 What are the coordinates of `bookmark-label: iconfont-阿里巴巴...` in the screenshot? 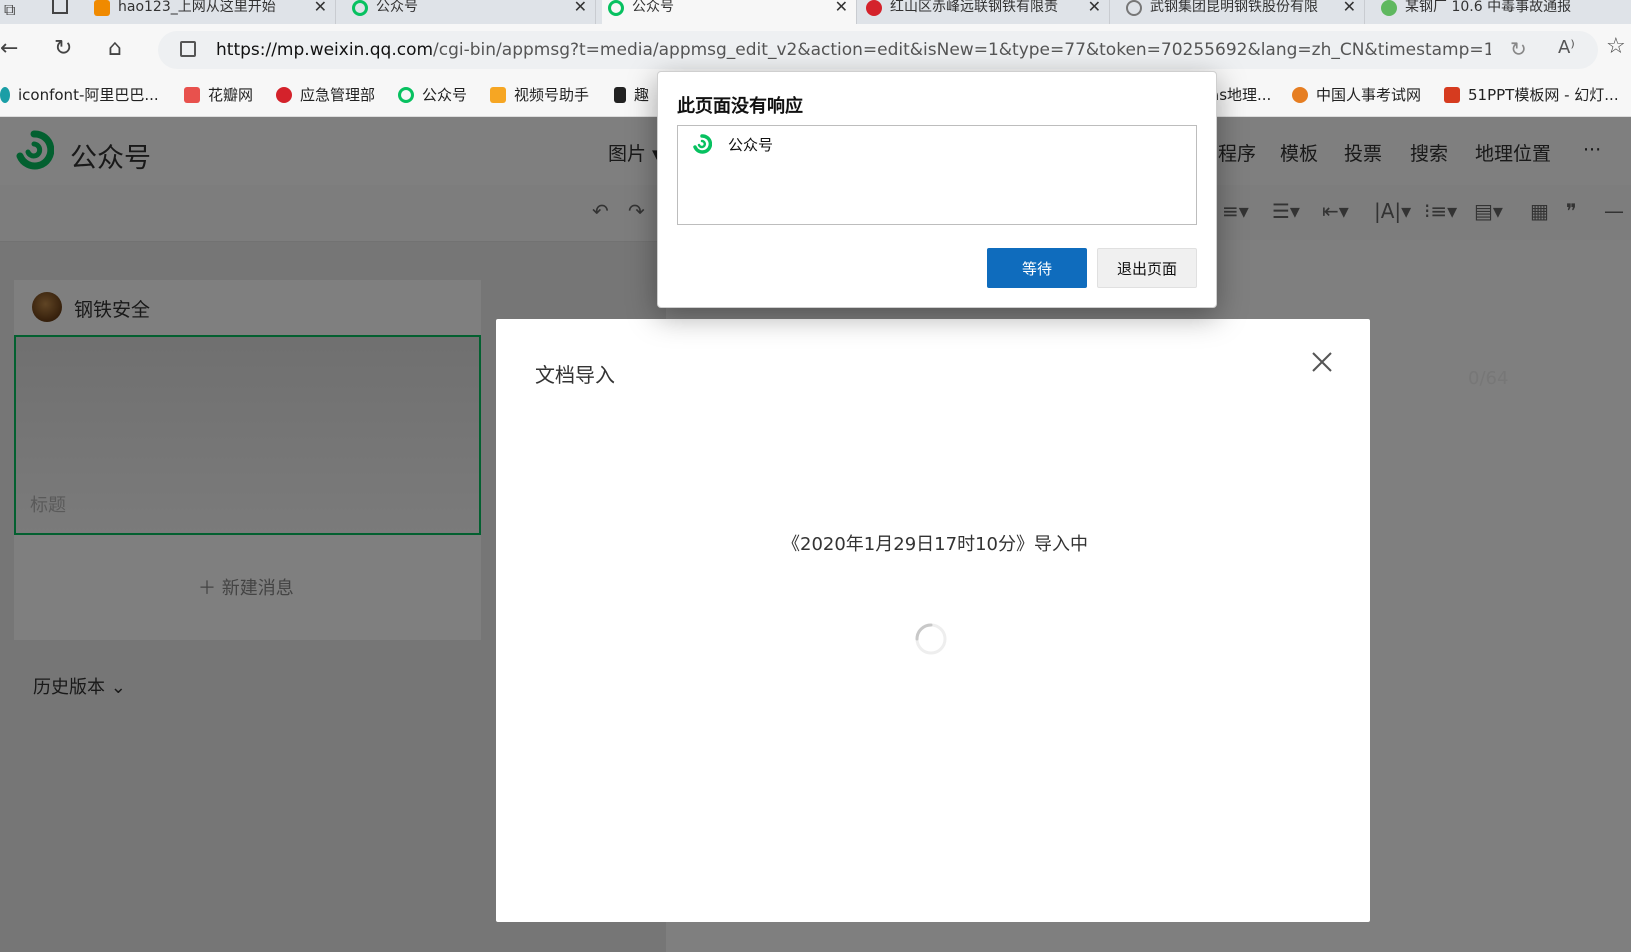 It's located at (88, 95).